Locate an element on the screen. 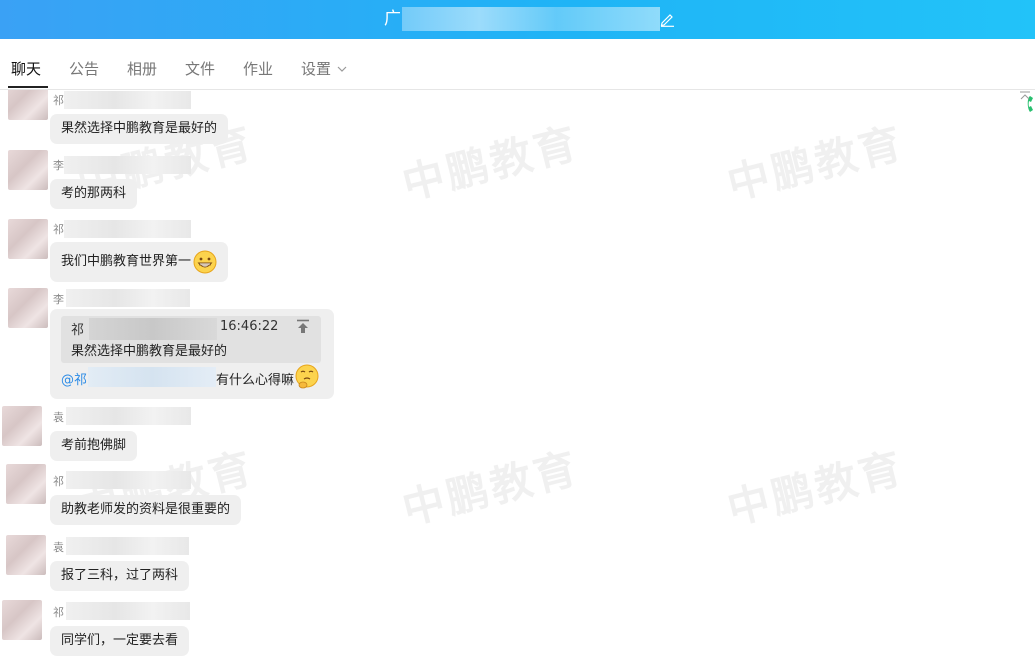 This screenshot has width=1035, height=664. grin-emoji-icon is located at coordinates (205, 261).